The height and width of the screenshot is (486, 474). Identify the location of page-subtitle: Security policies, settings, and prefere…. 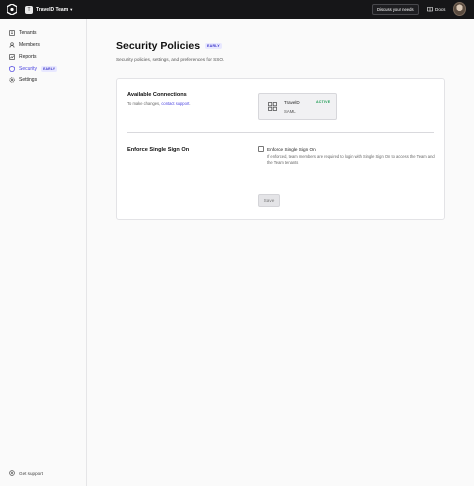
(170, 59).